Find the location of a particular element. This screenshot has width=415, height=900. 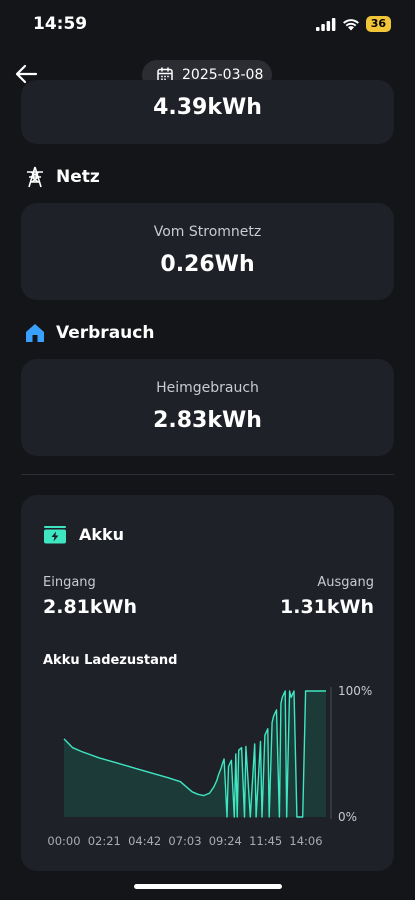

solar-card: 4.39kWh is located at coordinates (207, 112).